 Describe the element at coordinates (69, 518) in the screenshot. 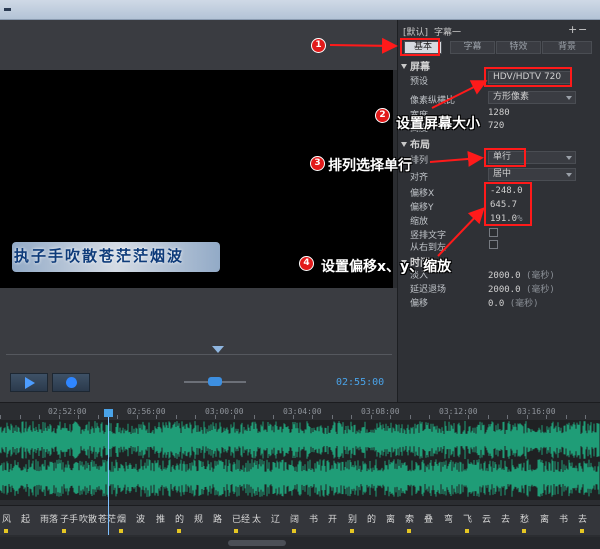

I see `caption-cell: 子手` at that location.